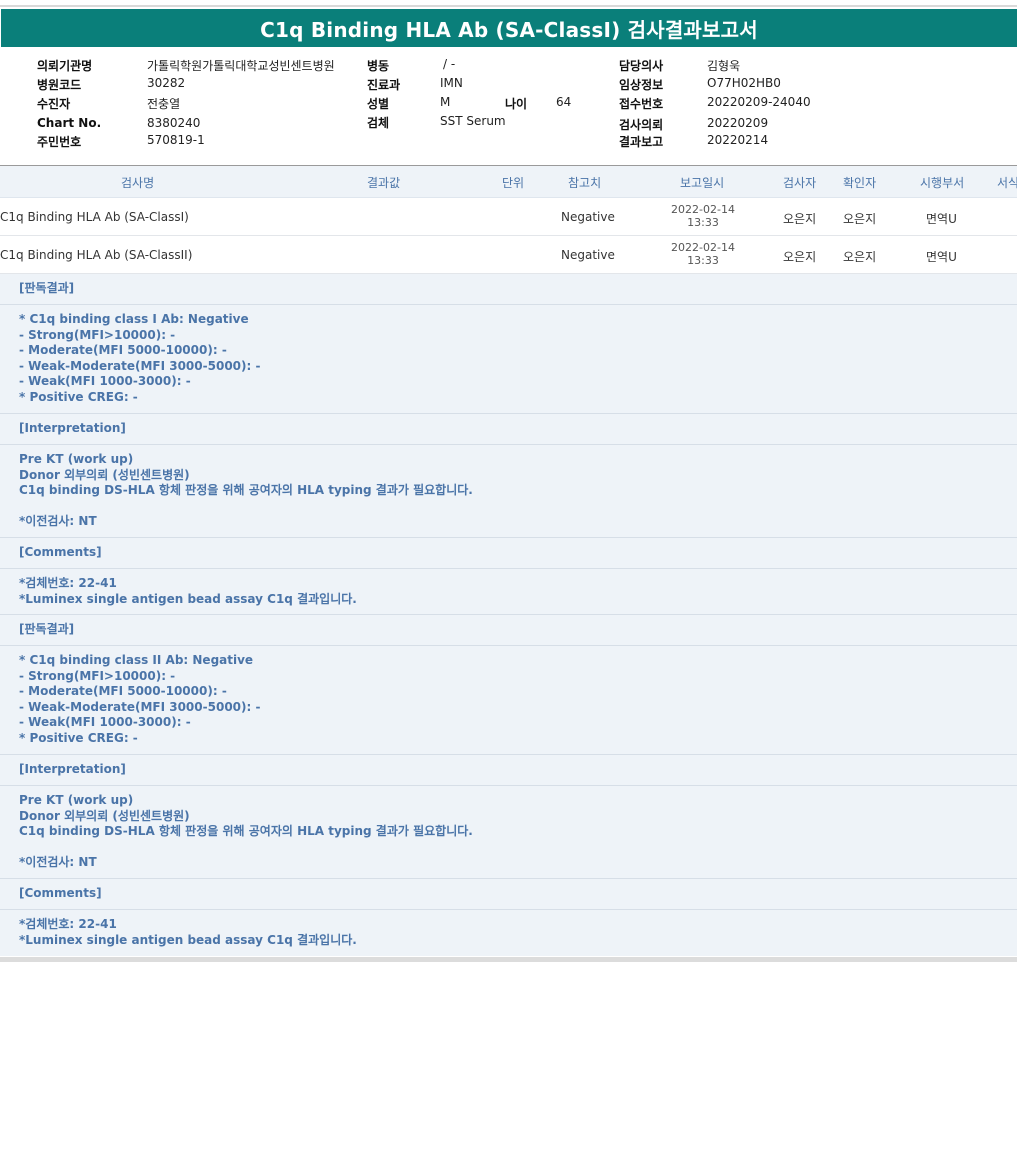  Describe the element at coordinates (641, 125) in the screenshot. I see `info-label: 검사의뢰` at that location.